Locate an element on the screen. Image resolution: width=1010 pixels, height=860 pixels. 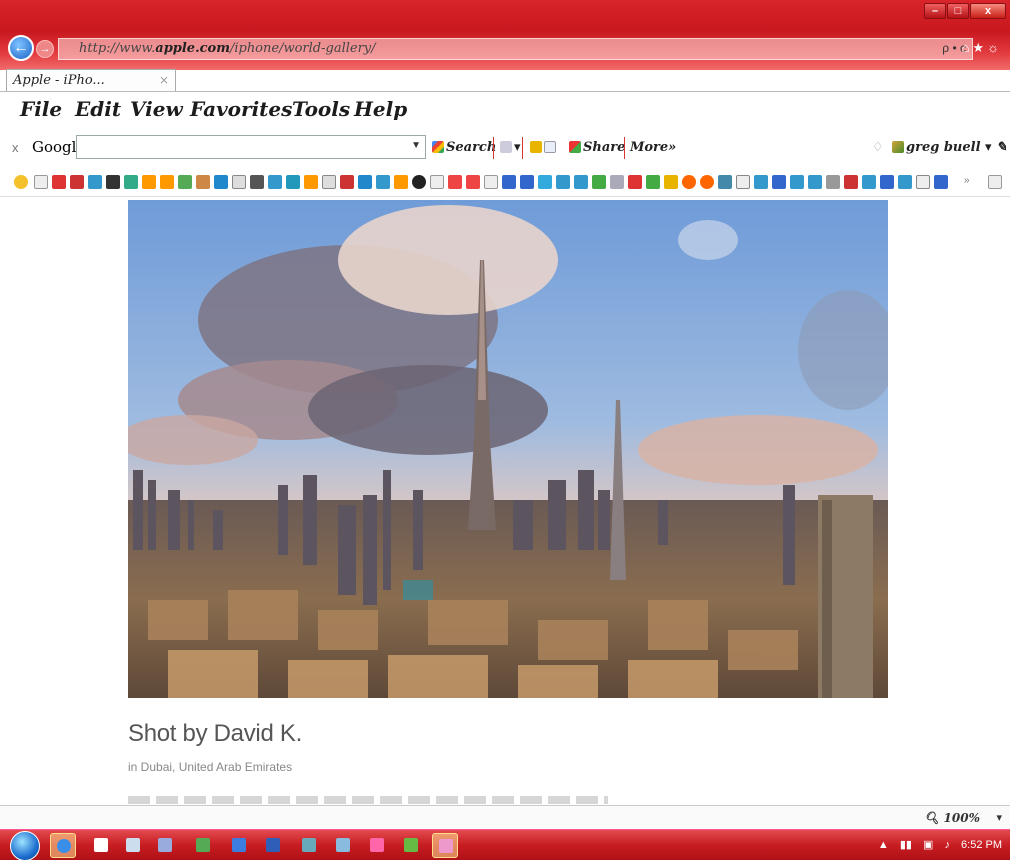
start-button is located at coordinates (25, 845).